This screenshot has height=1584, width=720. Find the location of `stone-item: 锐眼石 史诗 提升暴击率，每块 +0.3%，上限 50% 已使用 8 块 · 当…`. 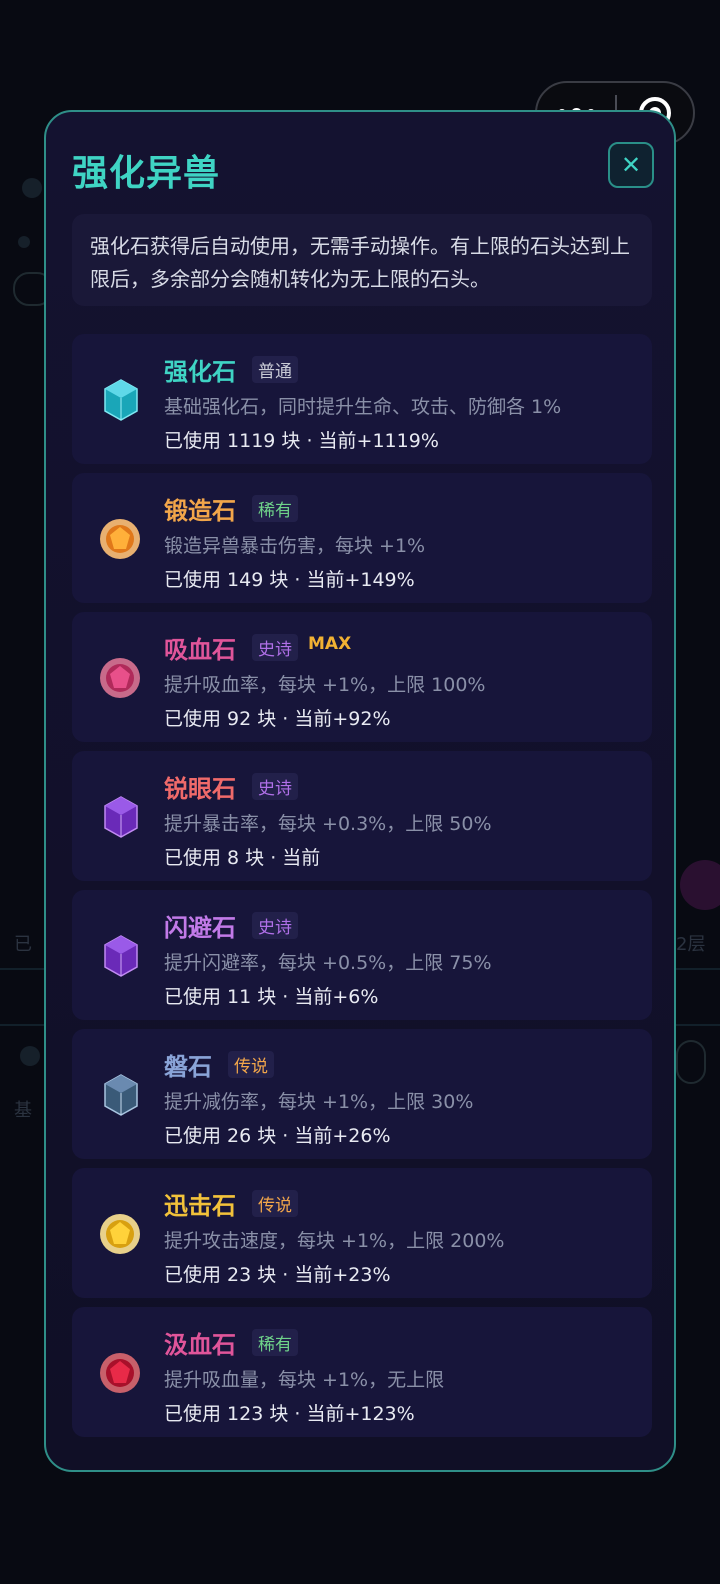

stone-item: 锐眼石 史诗 提升暴击率，每块 +0.3%，上限 50% 已使用 8 块 · 当… is located at coordinates (362, 816).